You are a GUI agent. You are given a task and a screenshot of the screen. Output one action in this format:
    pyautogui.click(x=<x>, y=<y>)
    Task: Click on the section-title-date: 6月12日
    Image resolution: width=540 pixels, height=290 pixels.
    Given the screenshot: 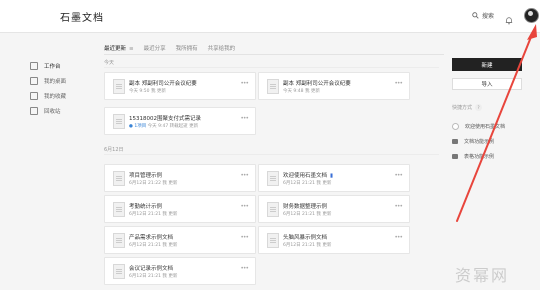 What is the action you would take?
    pyautogui.click(x=114, y=150)
    